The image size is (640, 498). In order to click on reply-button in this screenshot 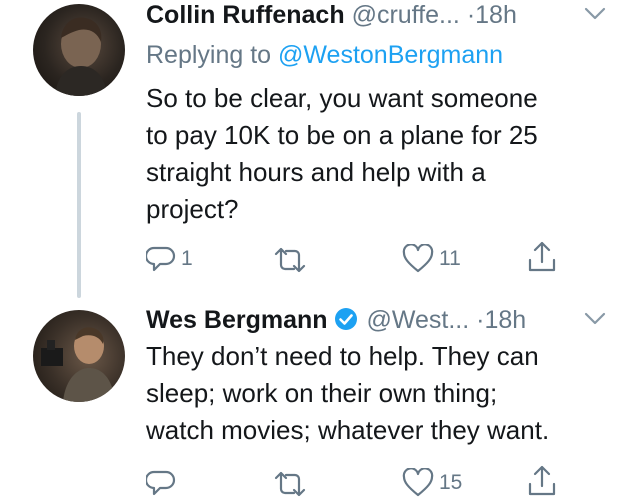, I will do `click(163, 483)`.